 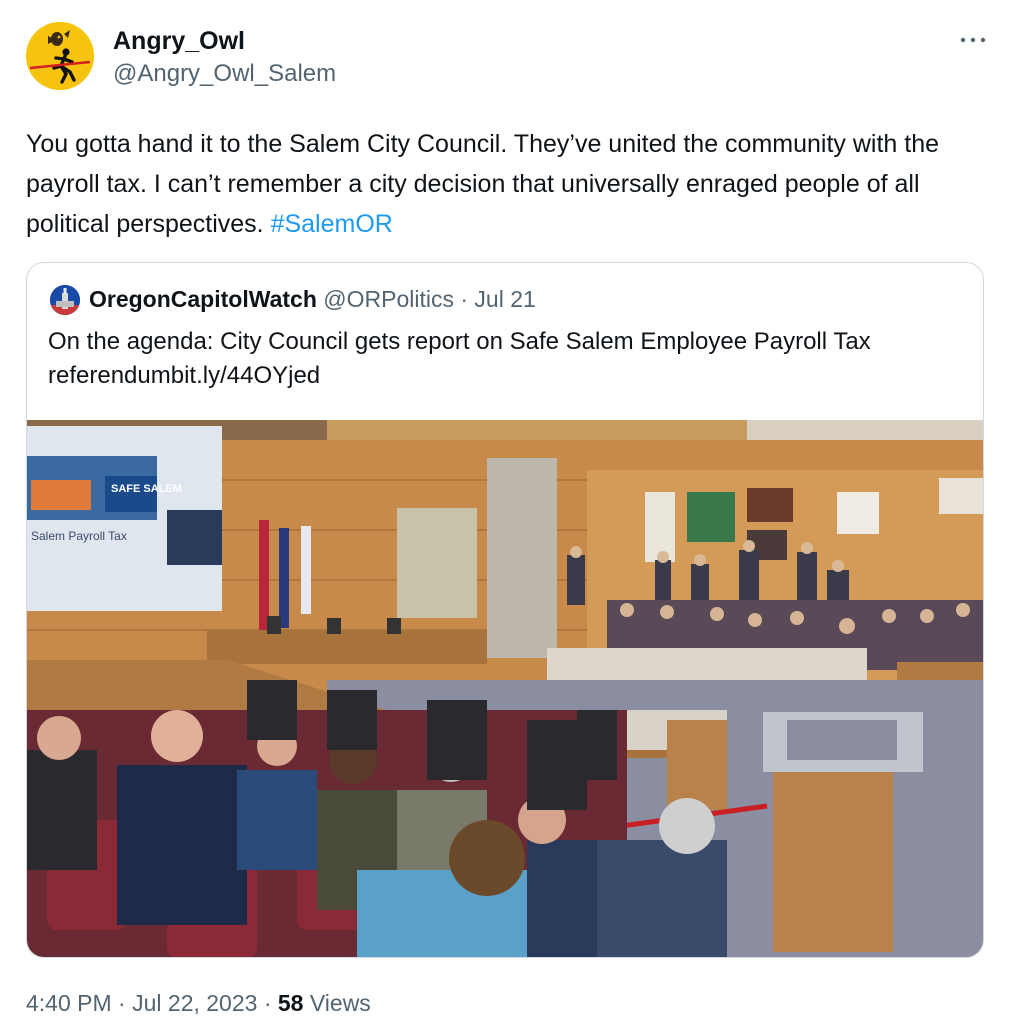 What do you see at coordinates (332, 224) in the screenshot?
I see `hashtag-link: #SalemOR` at bounding box center [332, 224].